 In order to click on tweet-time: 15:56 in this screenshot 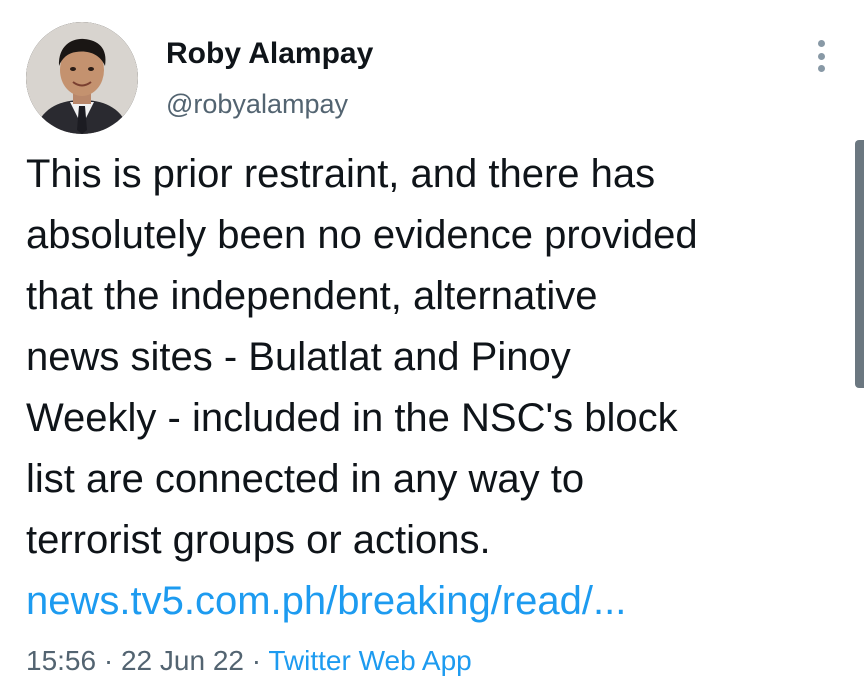, I will do `click(61, 660)`.